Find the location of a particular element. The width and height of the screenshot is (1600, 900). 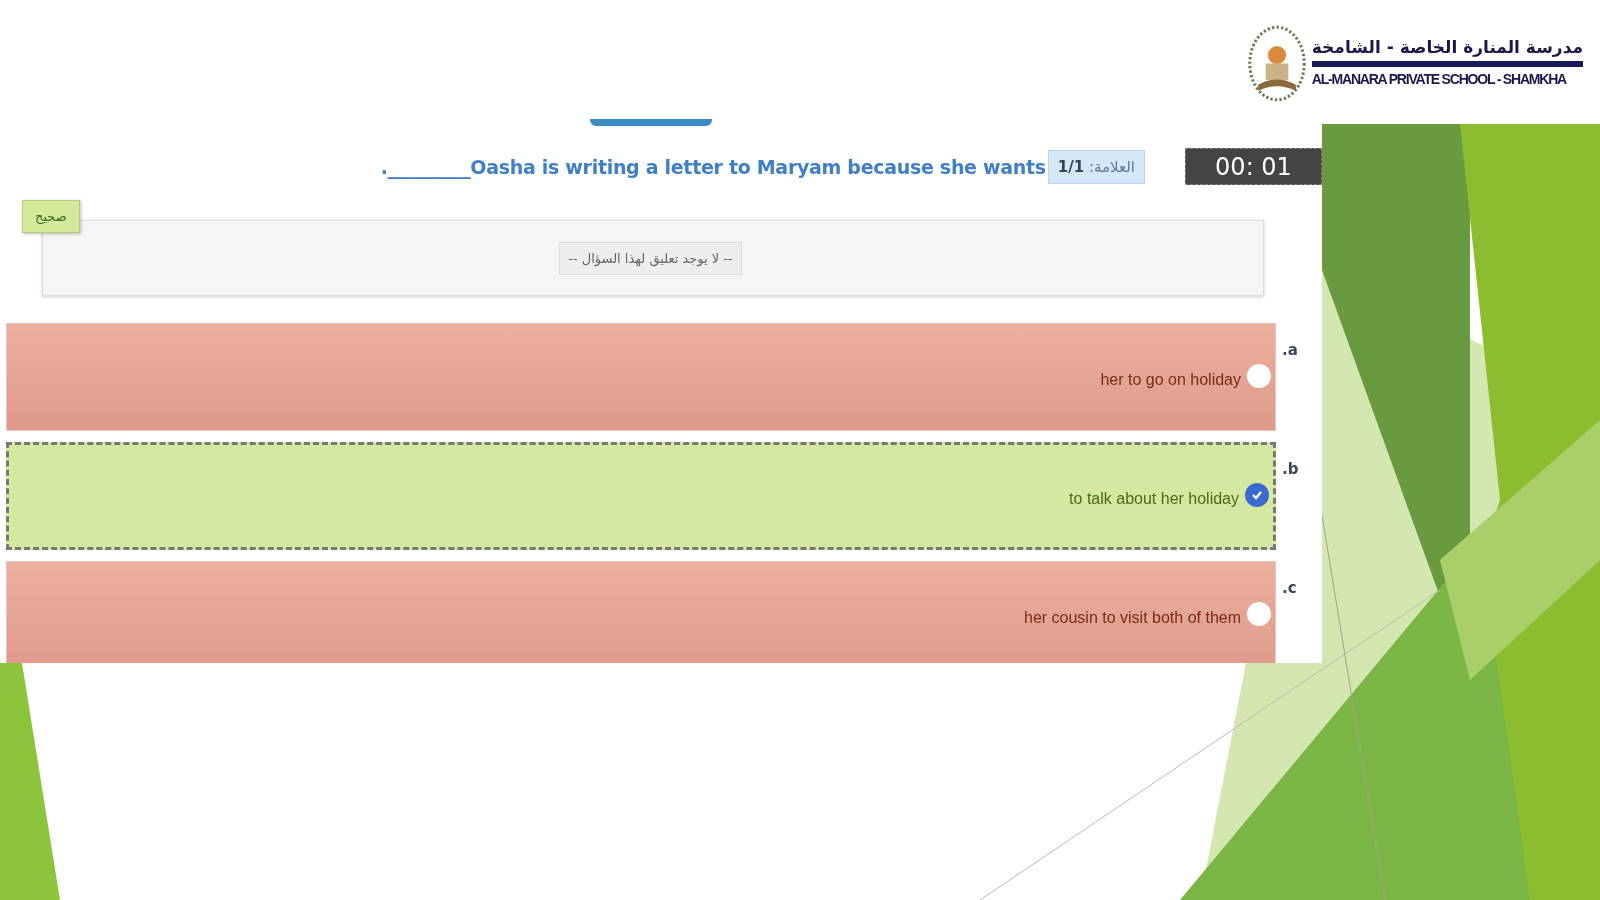

question-text: ._________Oasha is writing a letter to Maryam because she wants is located at coordinates (713, 166).